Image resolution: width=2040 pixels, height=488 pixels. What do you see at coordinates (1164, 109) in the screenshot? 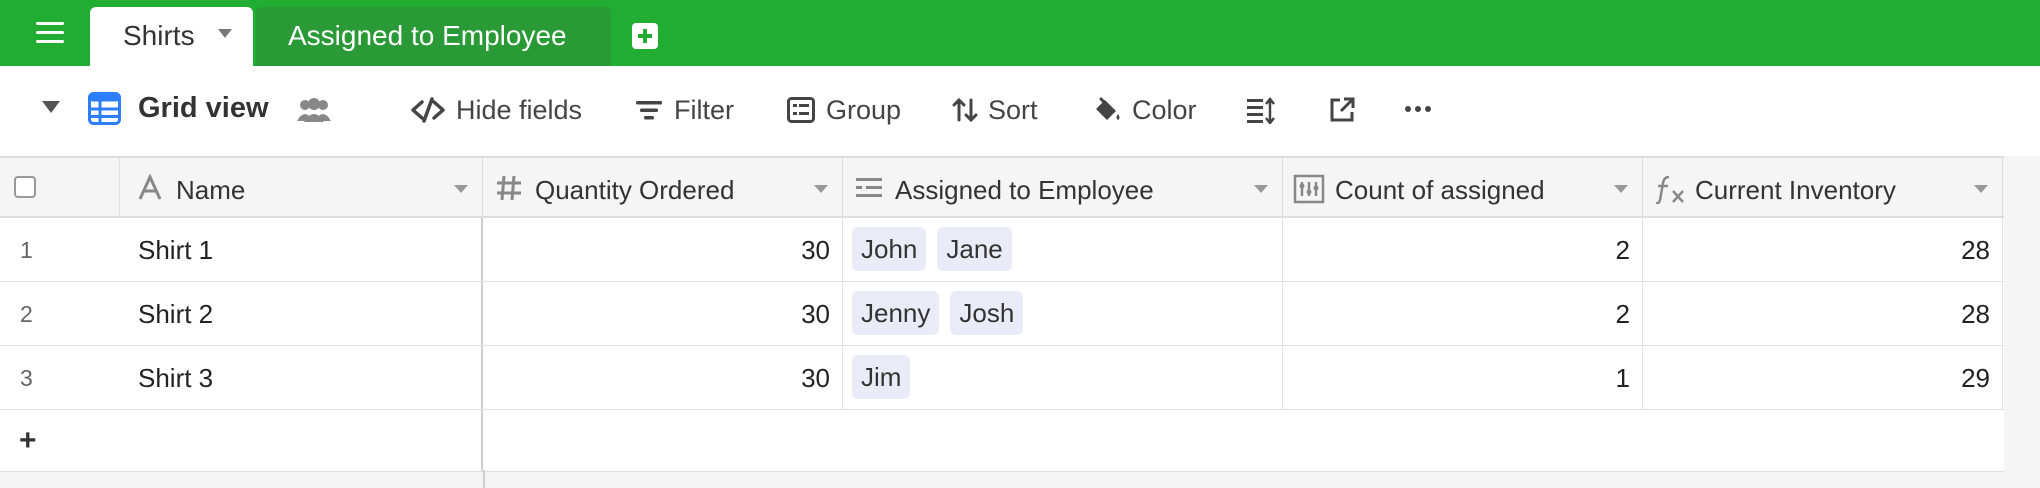
I see `color-label: Color` at bounding box center [1164, 109].